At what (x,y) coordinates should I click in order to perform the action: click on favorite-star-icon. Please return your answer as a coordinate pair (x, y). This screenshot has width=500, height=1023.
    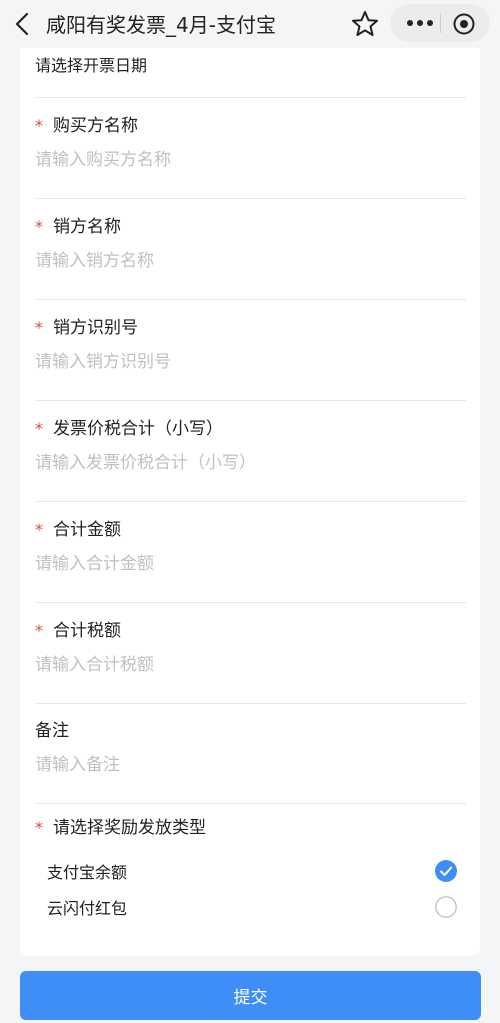
    Looking at the image, I should click on (365, 24).